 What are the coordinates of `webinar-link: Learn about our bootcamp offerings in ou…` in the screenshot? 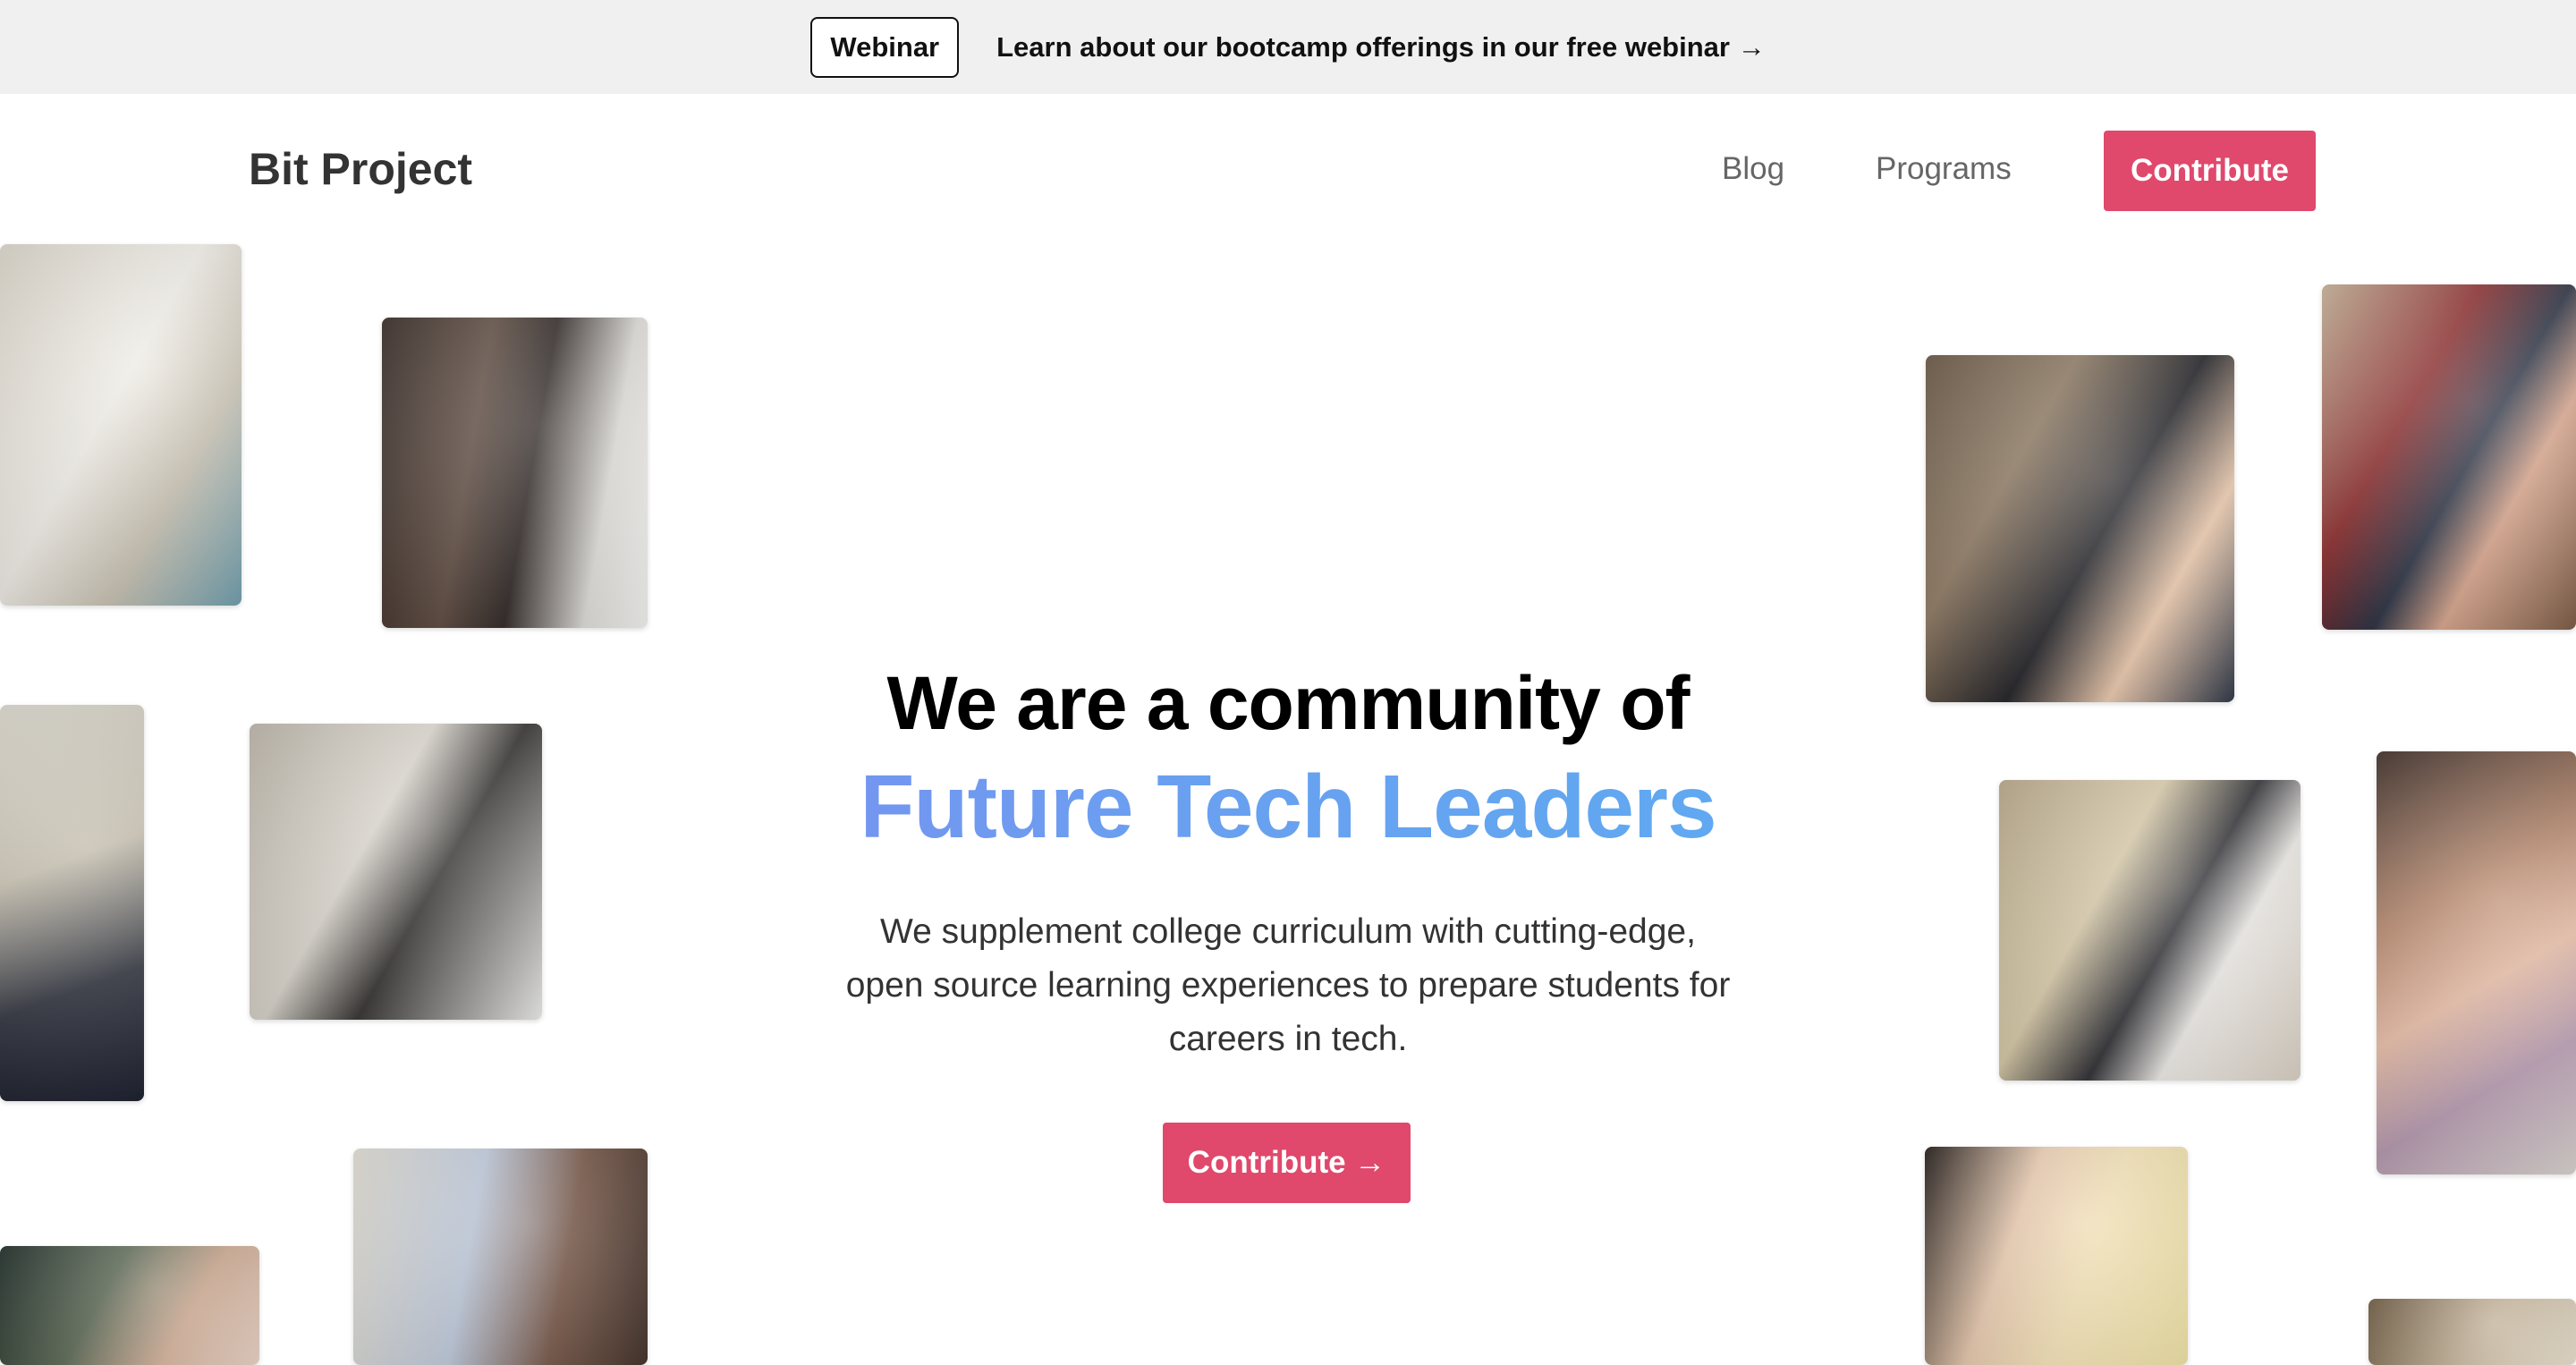 It's located at (1380, 47).